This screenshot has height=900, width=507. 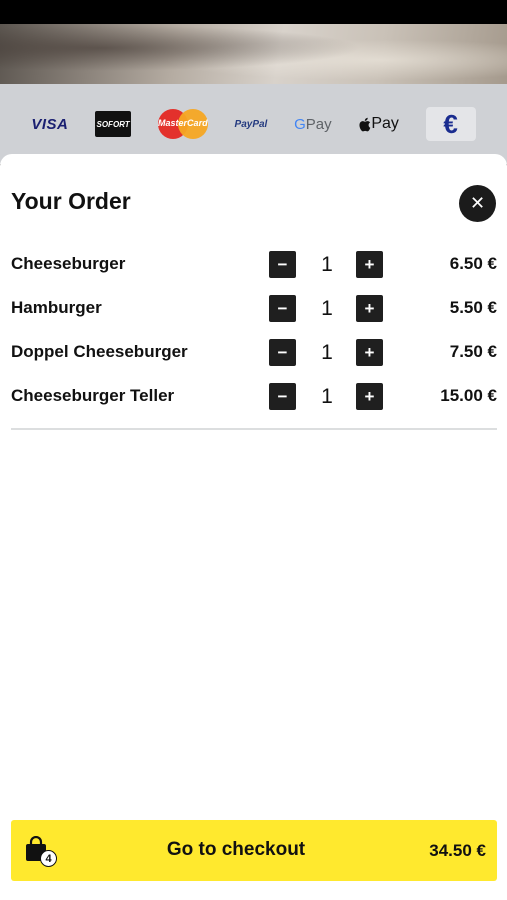 I want to click on mastercard-logo: MasterCard, so click(x=182, y=124).